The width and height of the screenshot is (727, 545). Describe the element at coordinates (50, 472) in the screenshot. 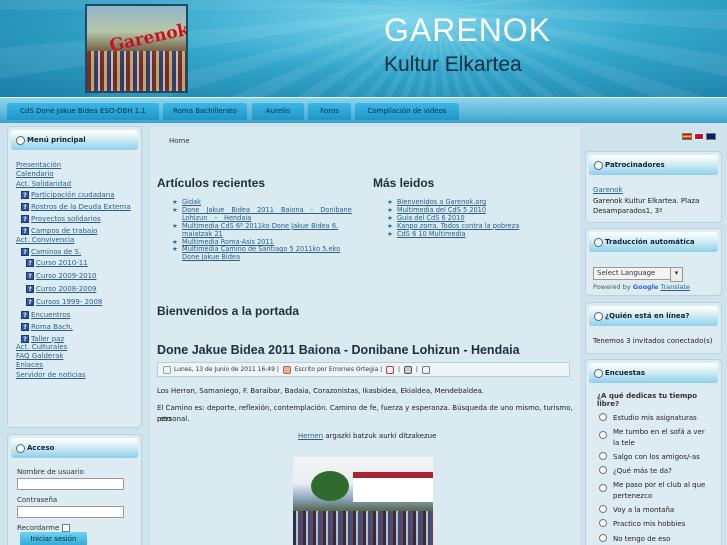

I see `username-label: Nombre de usuario` at that location.